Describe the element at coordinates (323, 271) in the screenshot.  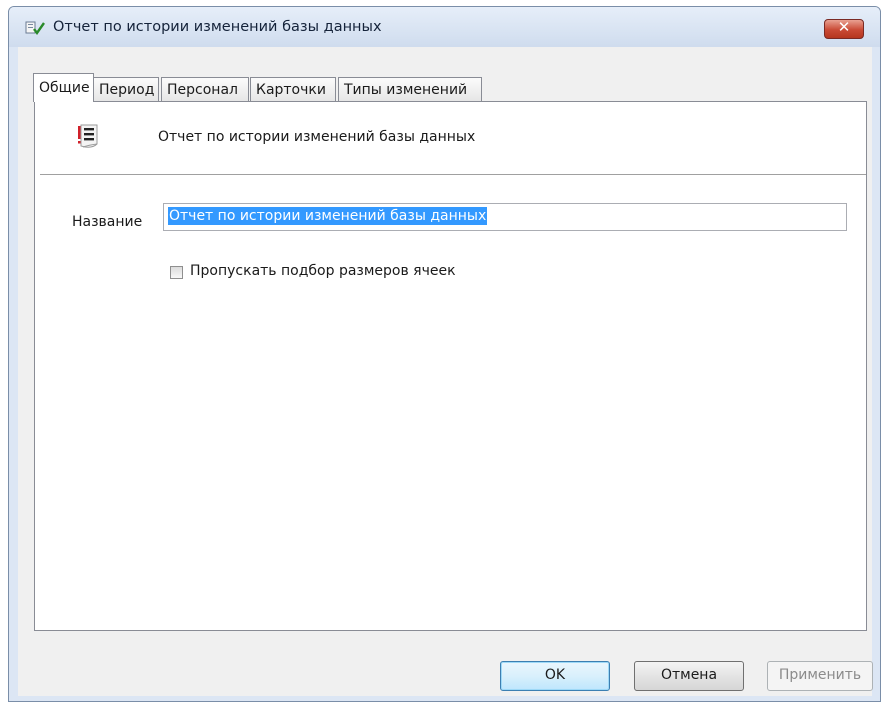
I see `skip-autofit-label: Пропускать подбор размеров ячеек` at that location.